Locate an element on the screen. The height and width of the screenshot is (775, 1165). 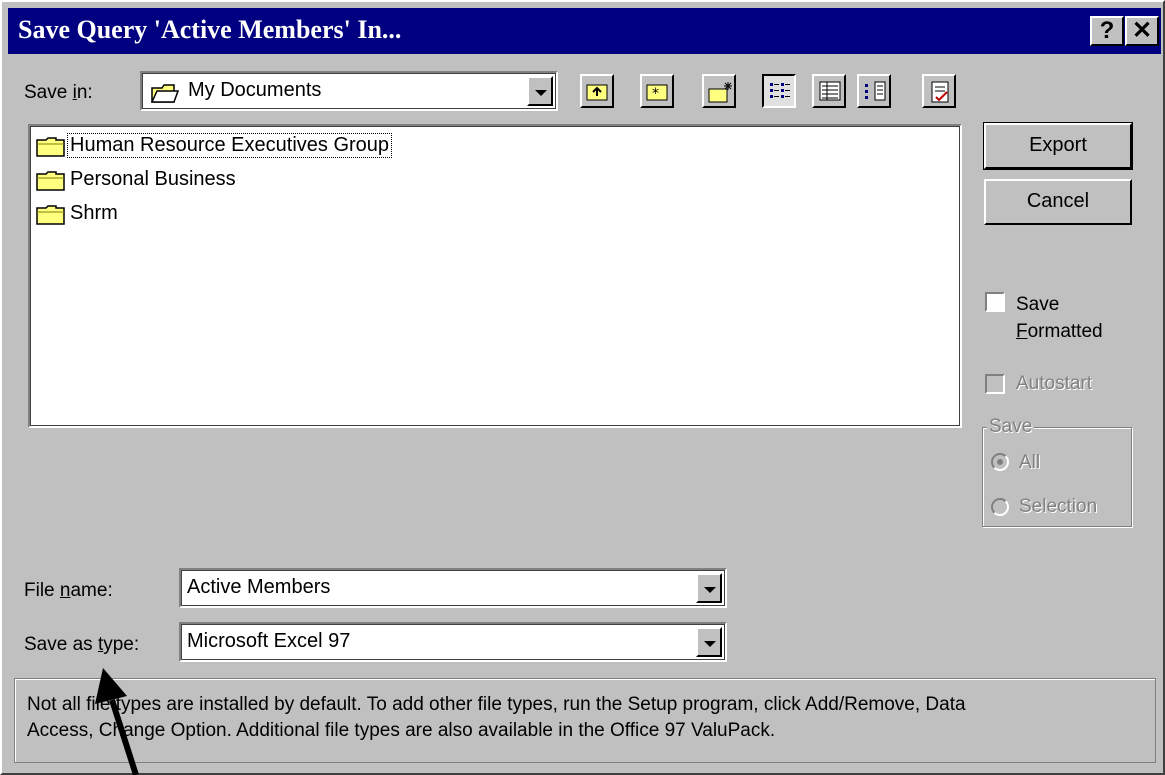
commands-settings-icon is located at coordinates (940, 92).